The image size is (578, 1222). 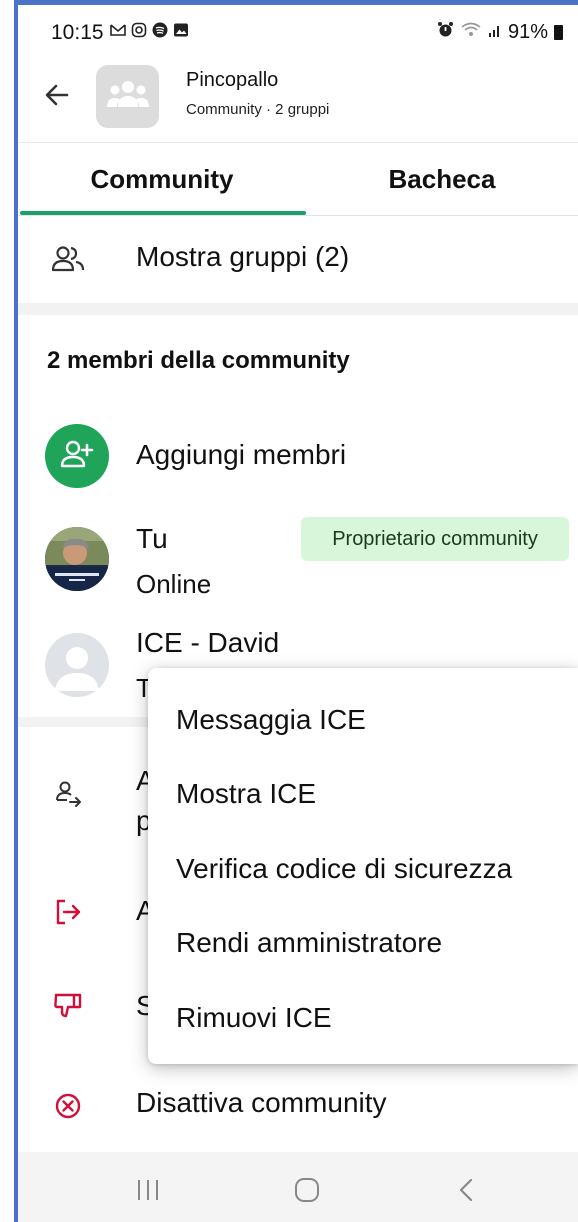 What do you see at coordinates (148, 1190) in the screenshot?
I see `recent-apps-icon` at bounding box center [148, 1190].